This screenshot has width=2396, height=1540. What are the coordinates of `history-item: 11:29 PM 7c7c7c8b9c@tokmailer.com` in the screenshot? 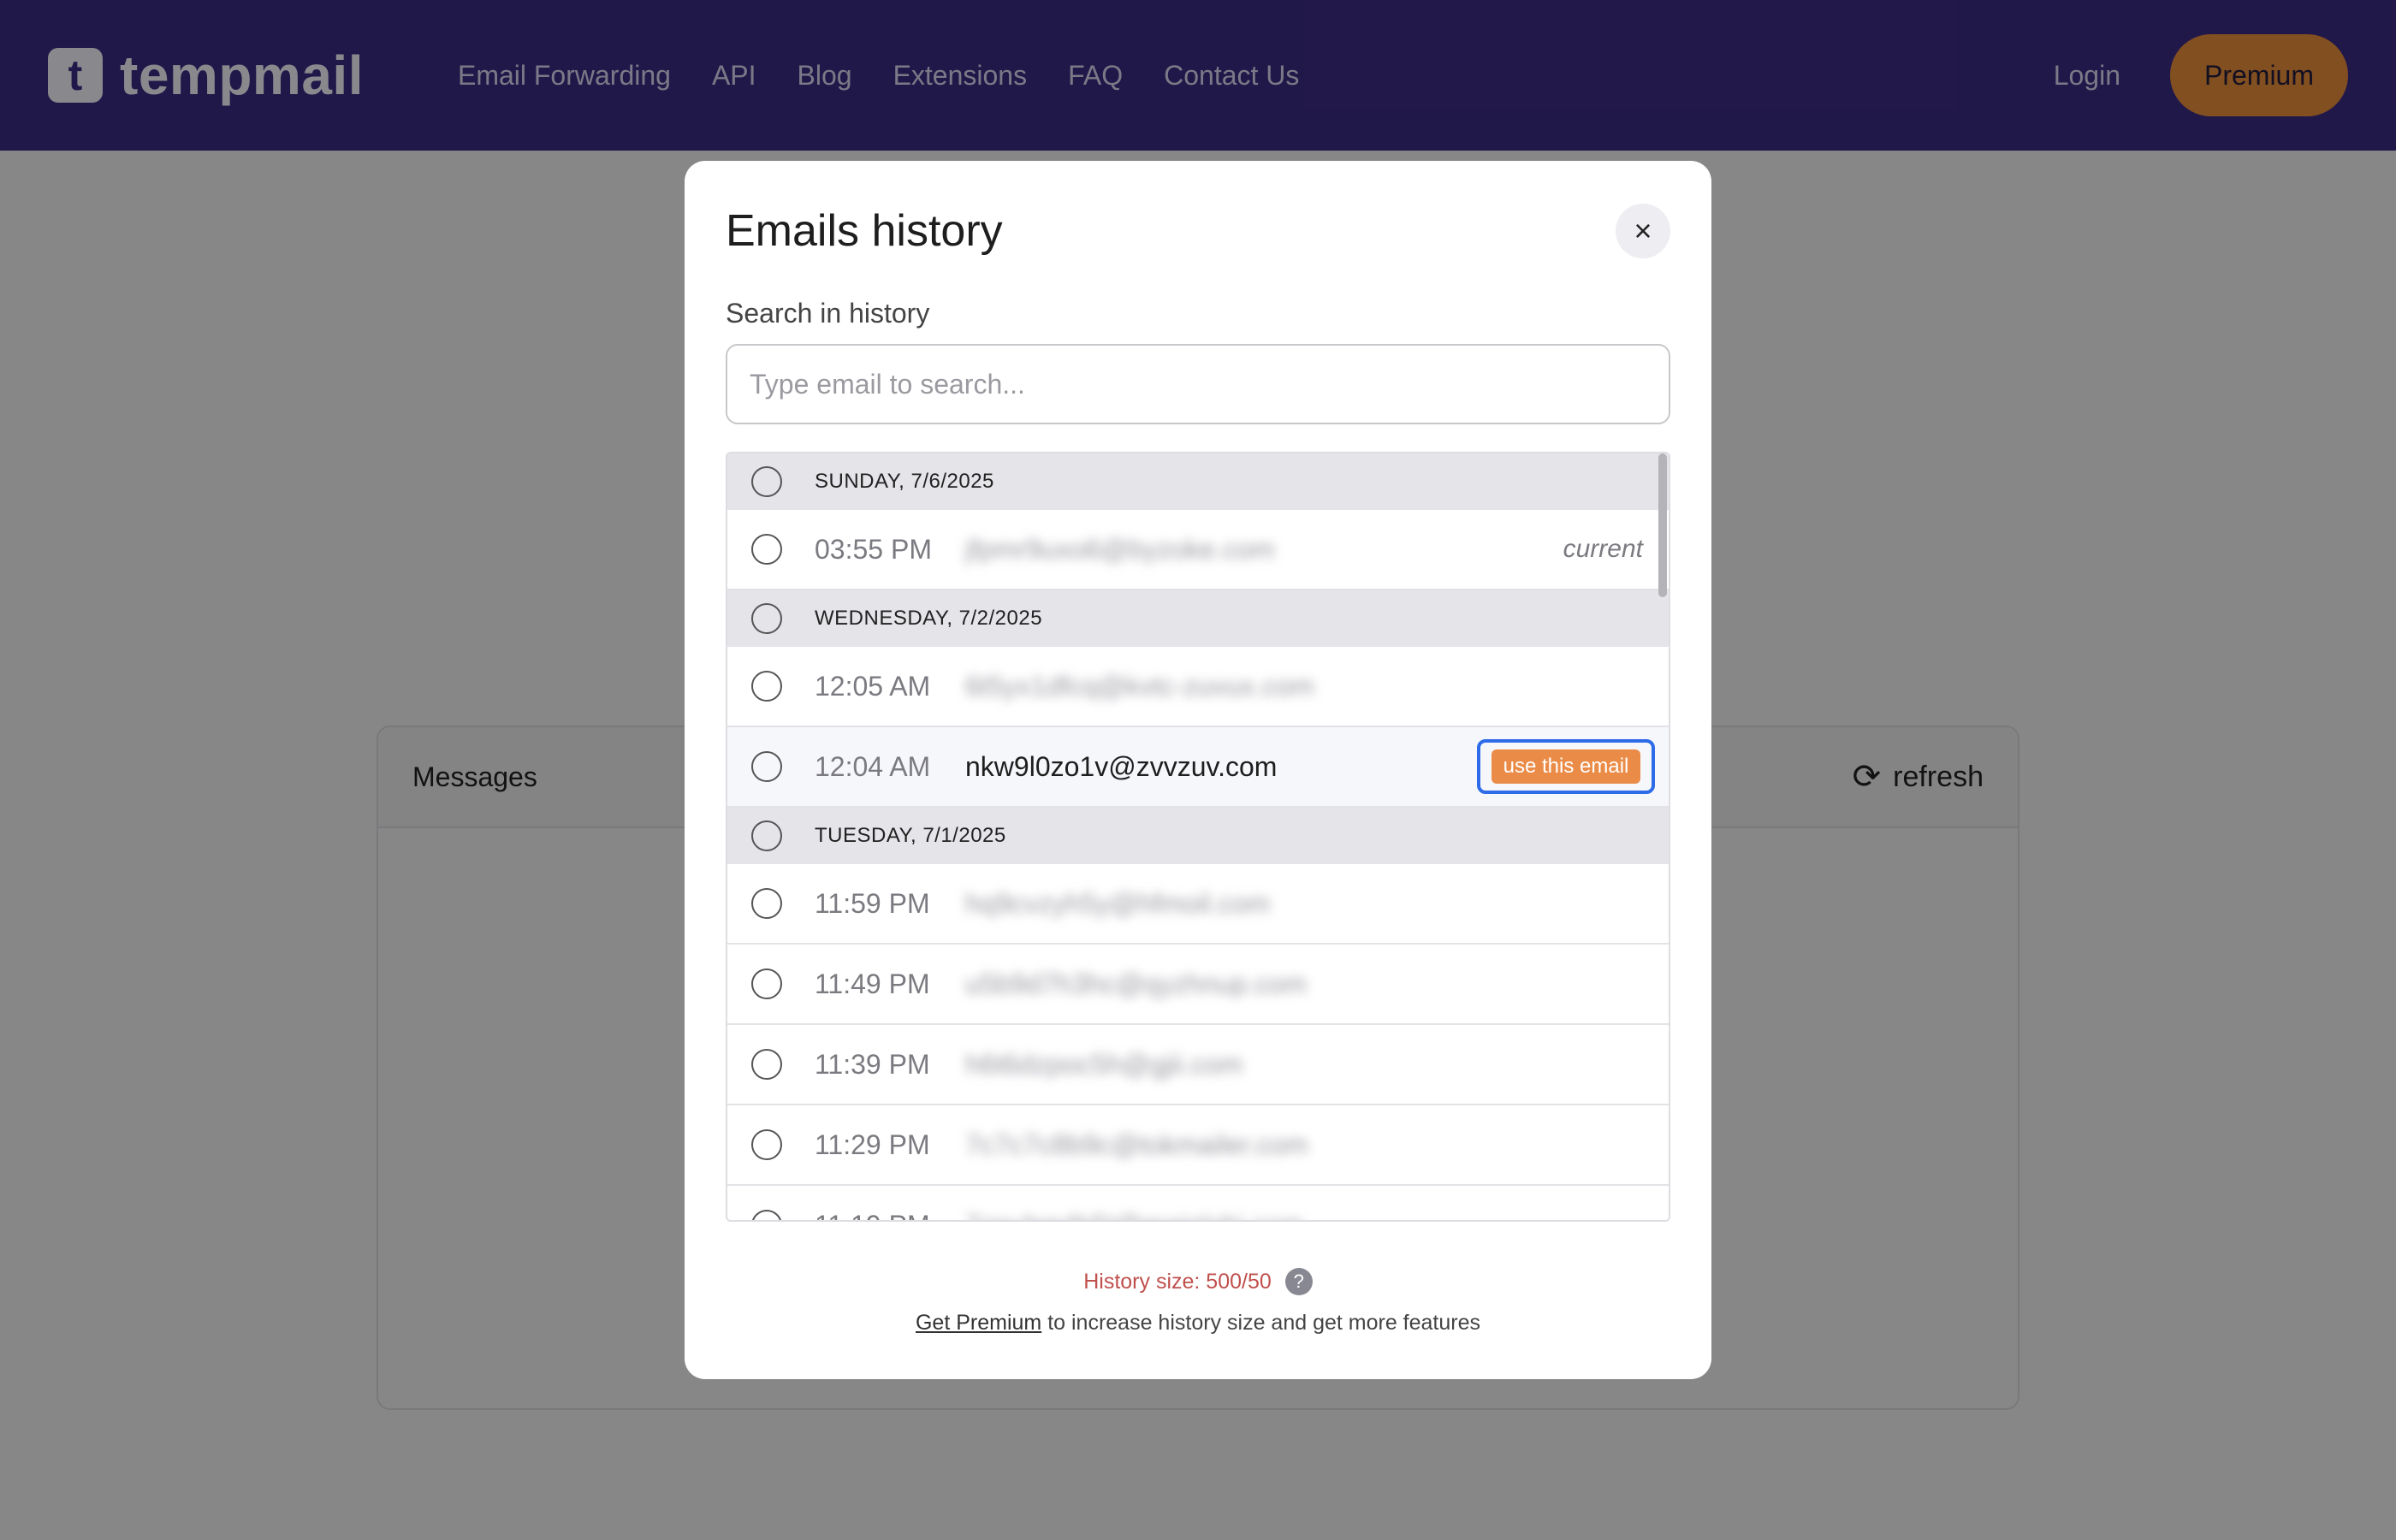 It's located at (1198, 1145).